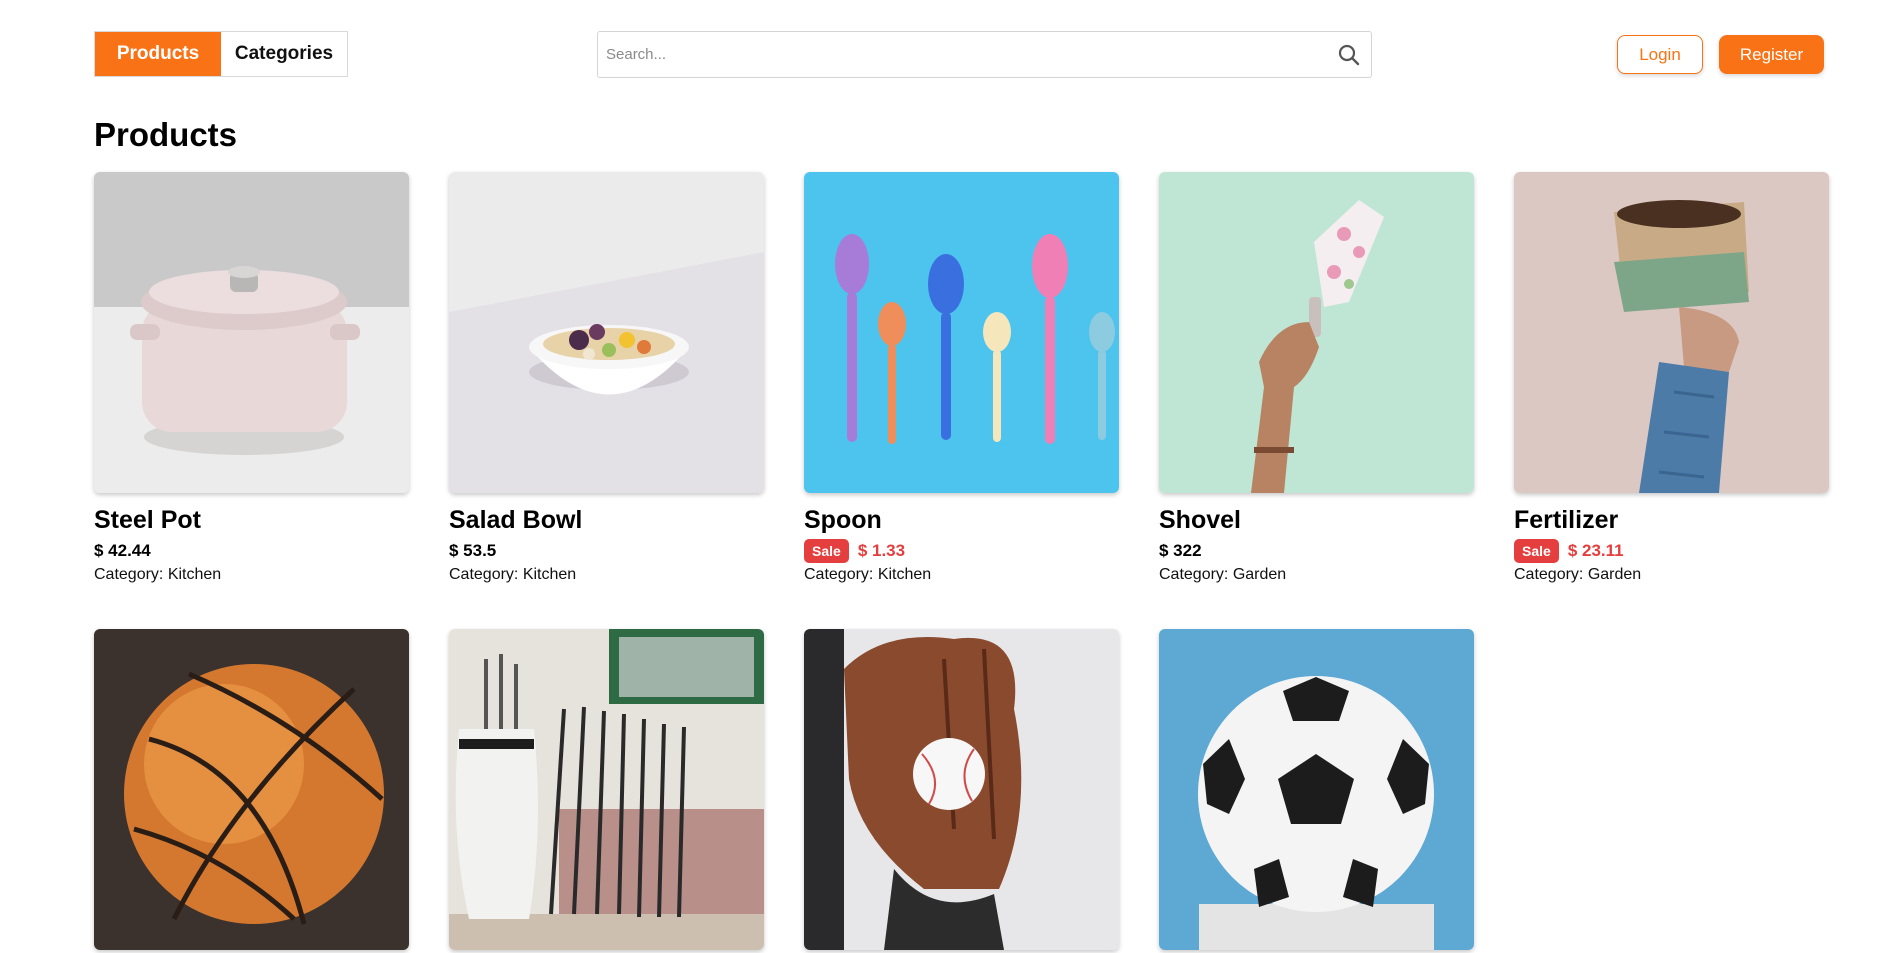  I want to click on price-row: Sale $ 23.11, so click(1671, 551).